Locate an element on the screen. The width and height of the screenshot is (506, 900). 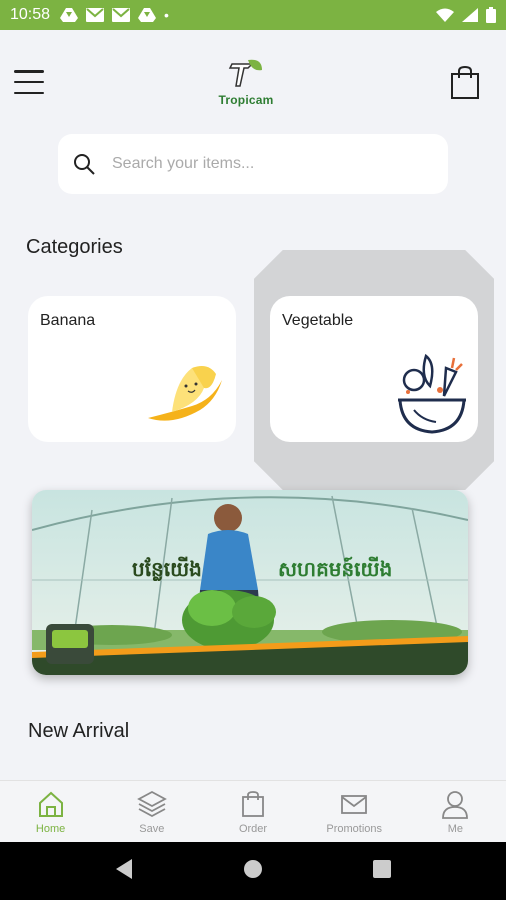
status-bar: 10:58 • is located at coordinates (253, 15).